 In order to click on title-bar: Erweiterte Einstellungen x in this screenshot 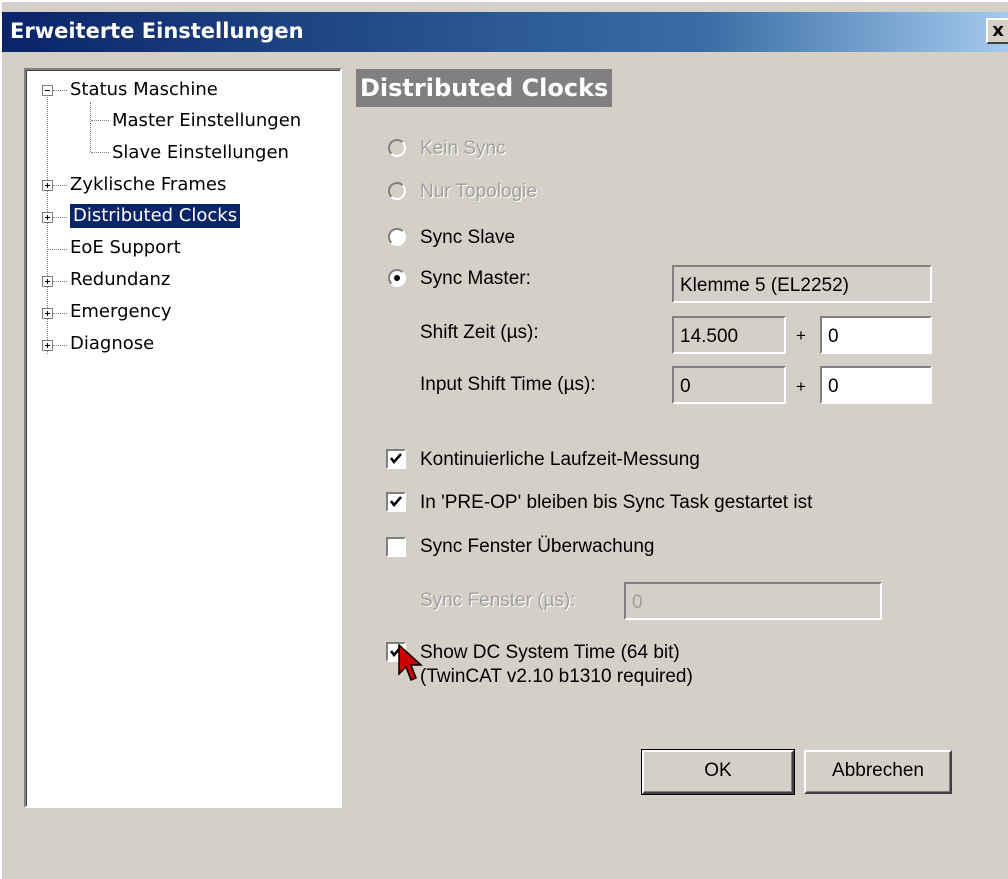, I will do `click(505, 32)`.